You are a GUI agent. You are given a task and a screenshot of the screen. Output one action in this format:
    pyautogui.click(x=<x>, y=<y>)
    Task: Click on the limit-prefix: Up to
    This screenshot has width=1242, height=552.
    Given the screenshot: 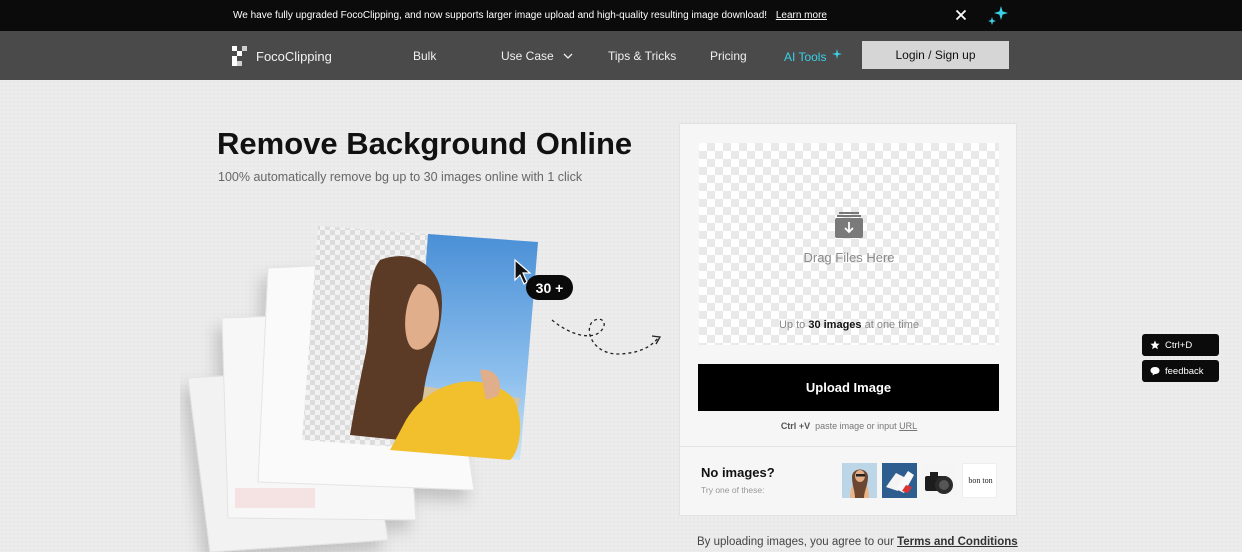 What is the action you would take?
    pyautogui.click(x=792, y=325)
    